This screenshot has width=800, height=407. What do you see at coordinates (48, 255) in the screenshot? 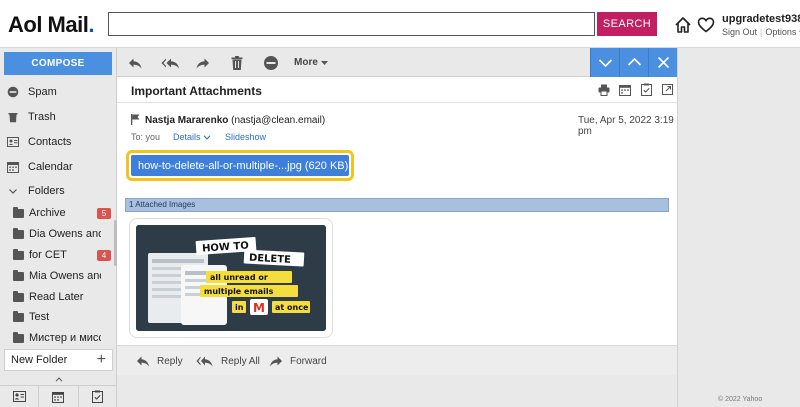
I see `folder-label: for CET` at bounding box center [48, 255].